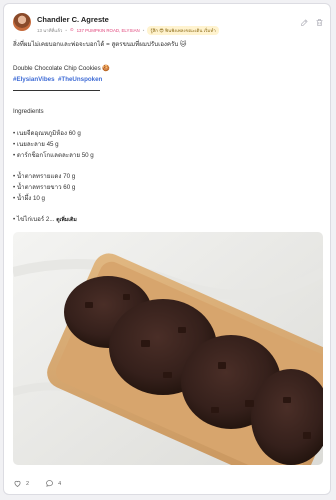 The height and width of the screenshot is (500, 336). I want to click on avatar, so click(22, 22).